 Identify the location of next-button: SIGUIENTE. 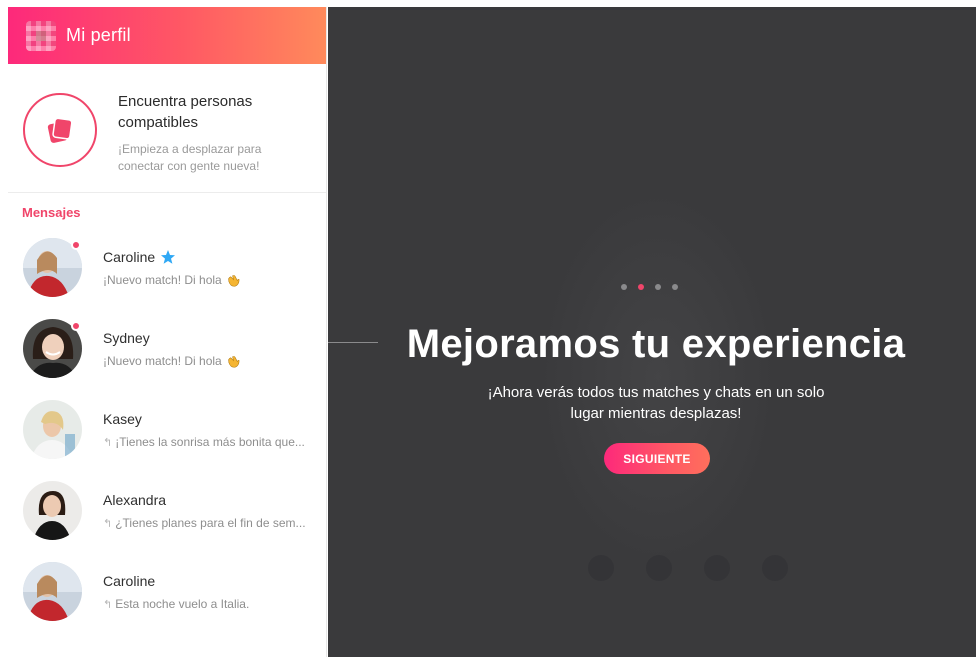
(657, 458).